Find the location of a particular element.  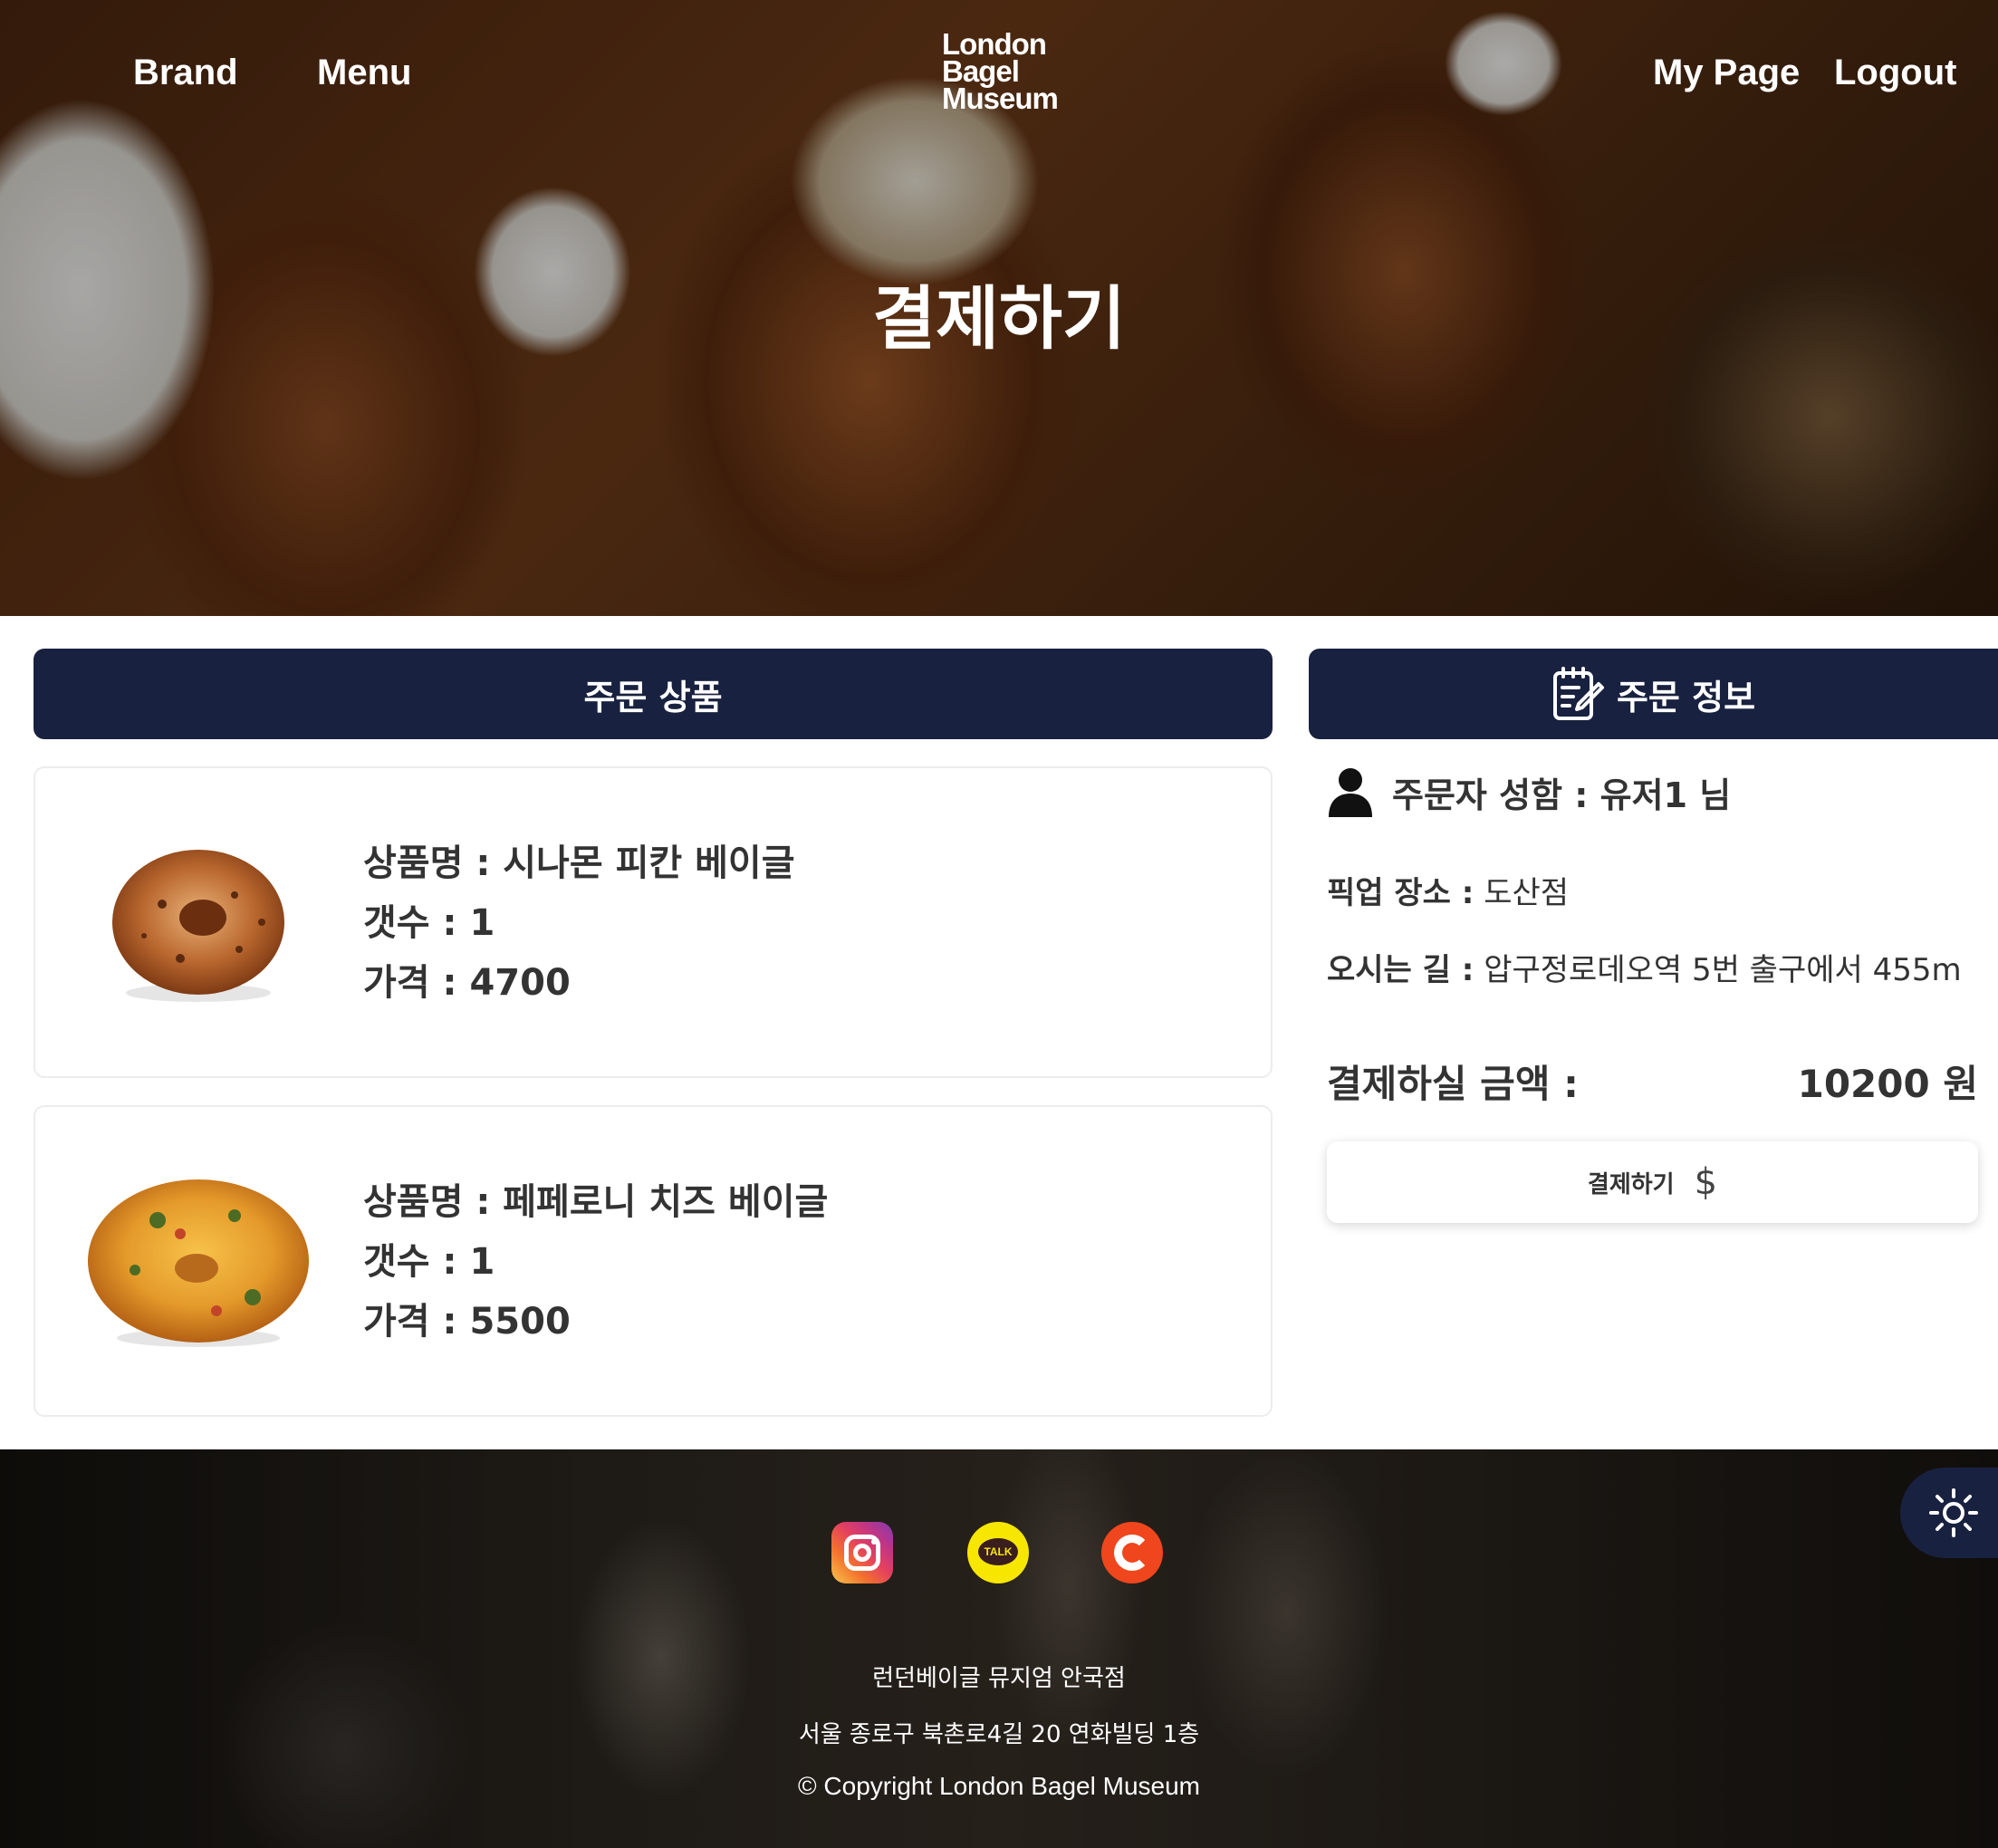

order-info-header: 주문 정보 is located at coordinates (1653, 694).